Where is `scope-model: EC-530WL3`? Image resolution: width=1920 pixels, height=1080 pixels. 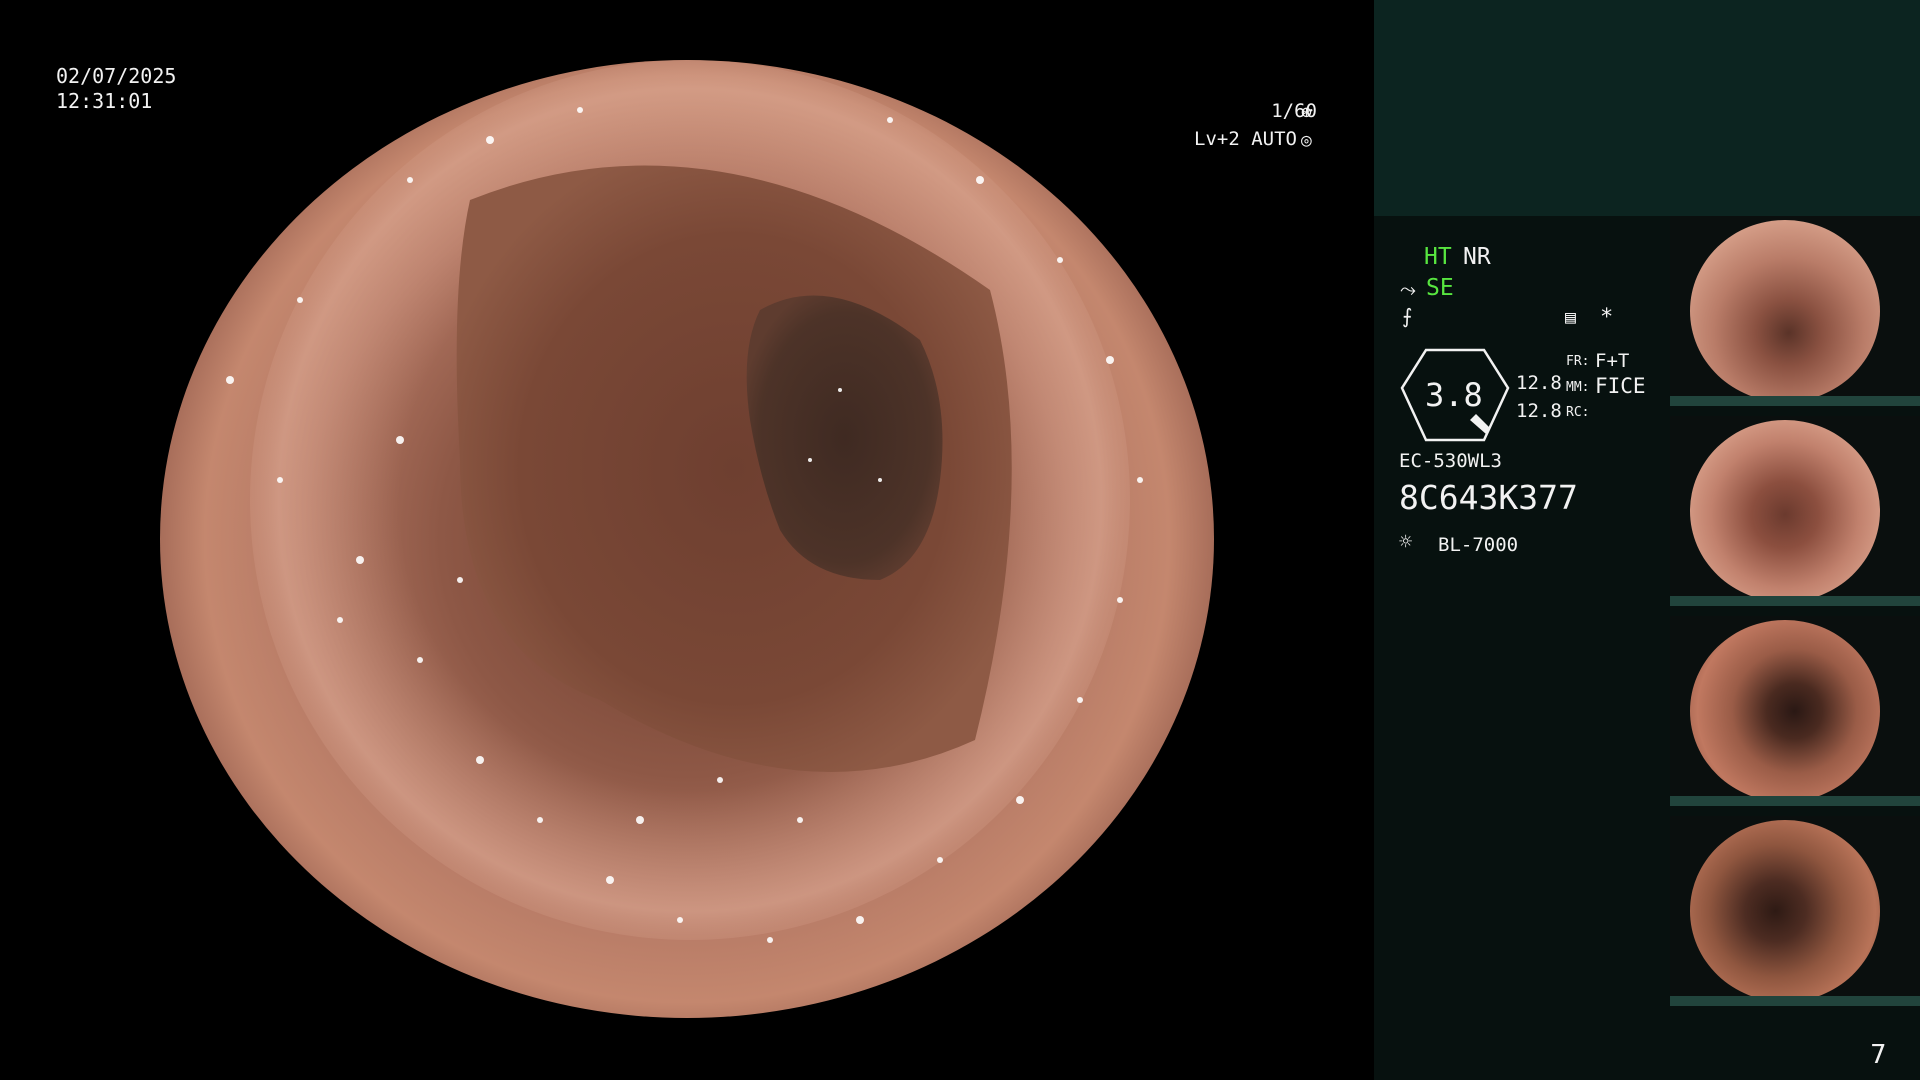
scope-model: EC-530WL3 is located at coordinates (1450, 461).